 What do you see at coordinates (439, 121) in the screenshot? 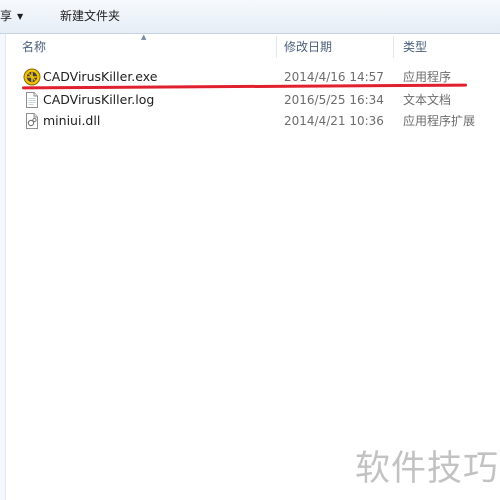
I see `file-type: 应用程序扩展` at bounding box center [439, 121].